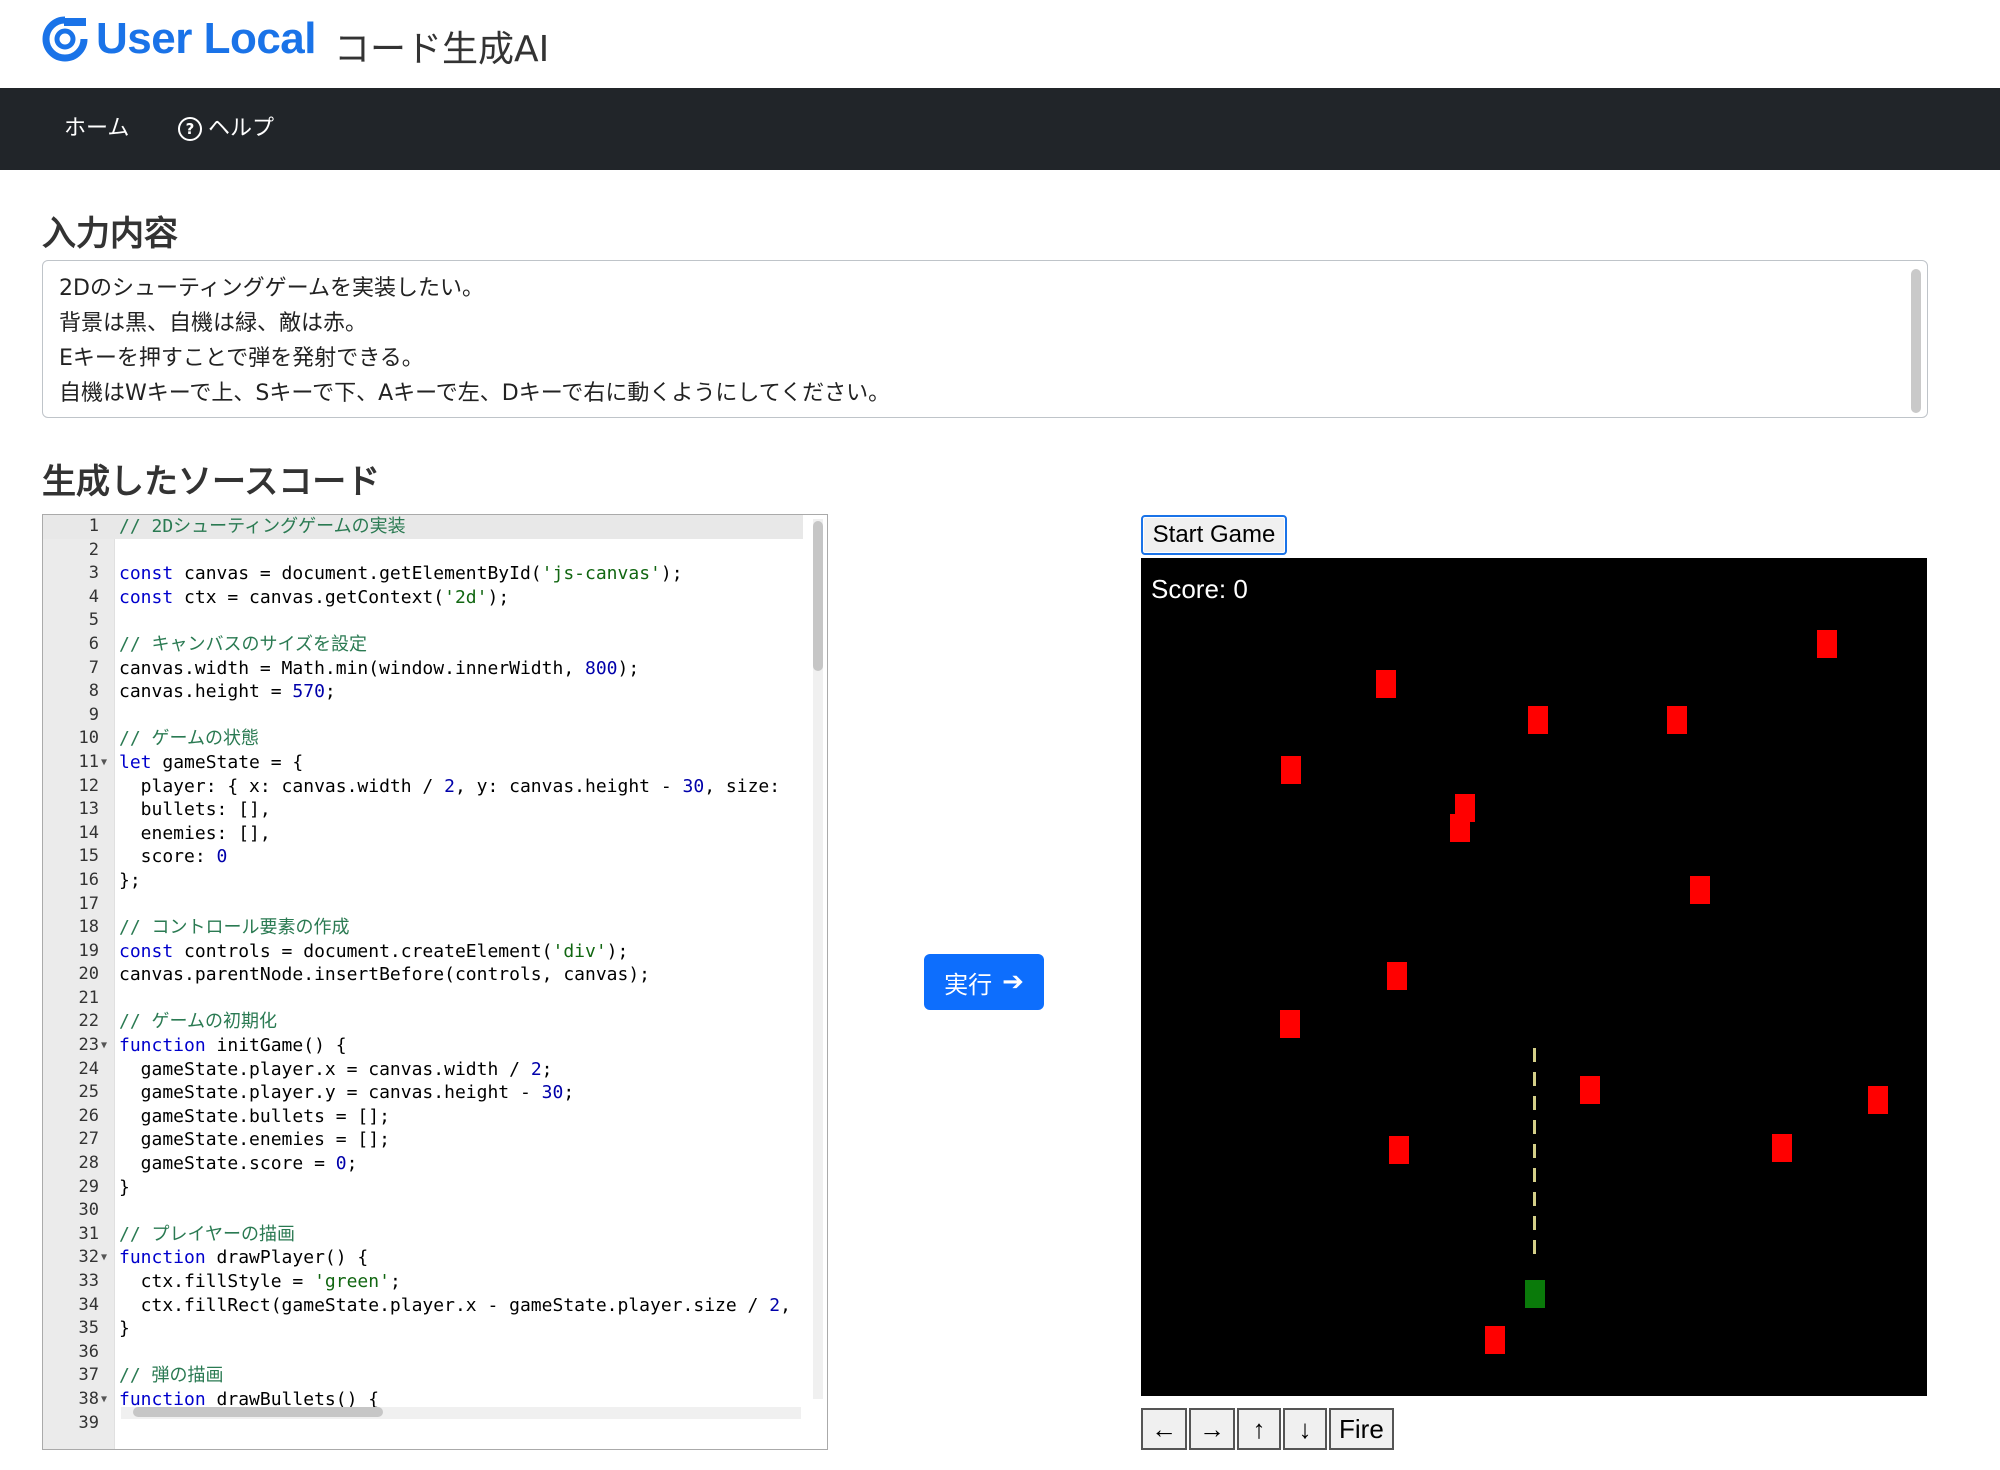  I want to click on code-line: 17, so click(423, 905).